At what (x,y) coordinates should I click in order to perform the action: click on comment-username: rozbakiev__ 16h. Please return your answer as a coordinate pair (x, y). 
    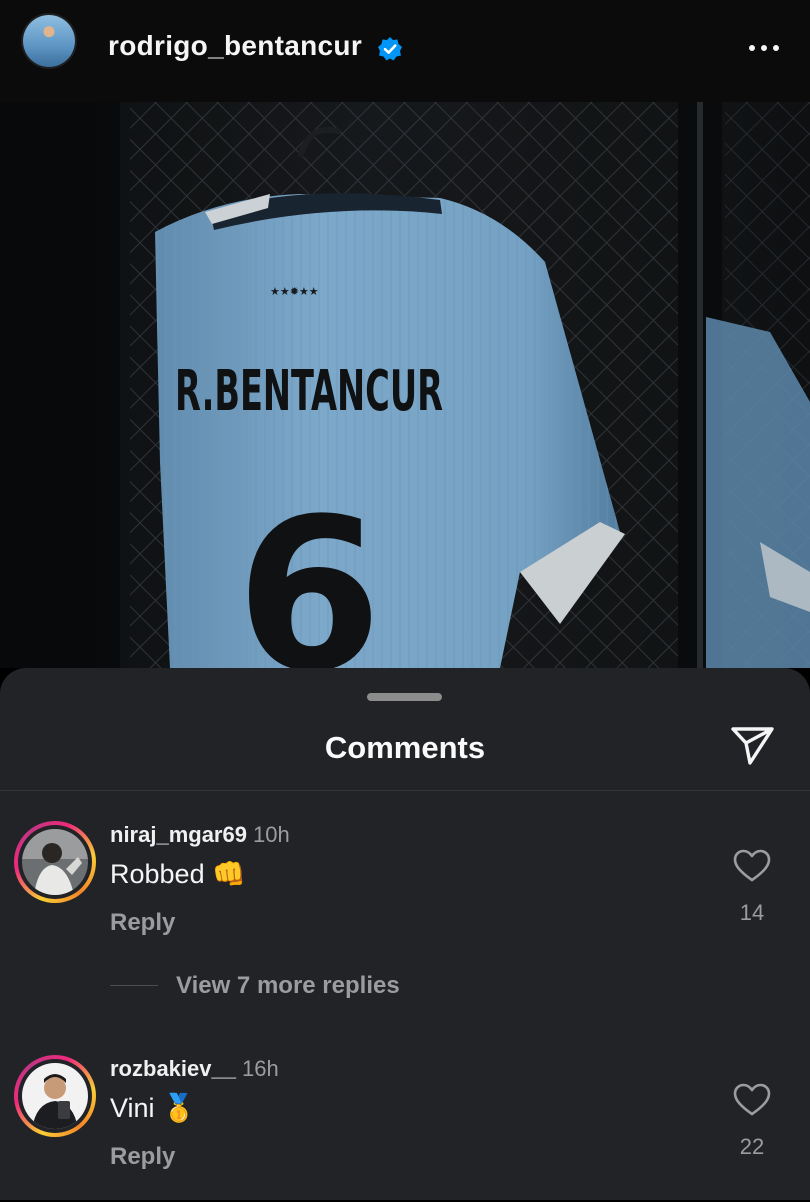
    Looking at the image, I should click on (194, 1069).